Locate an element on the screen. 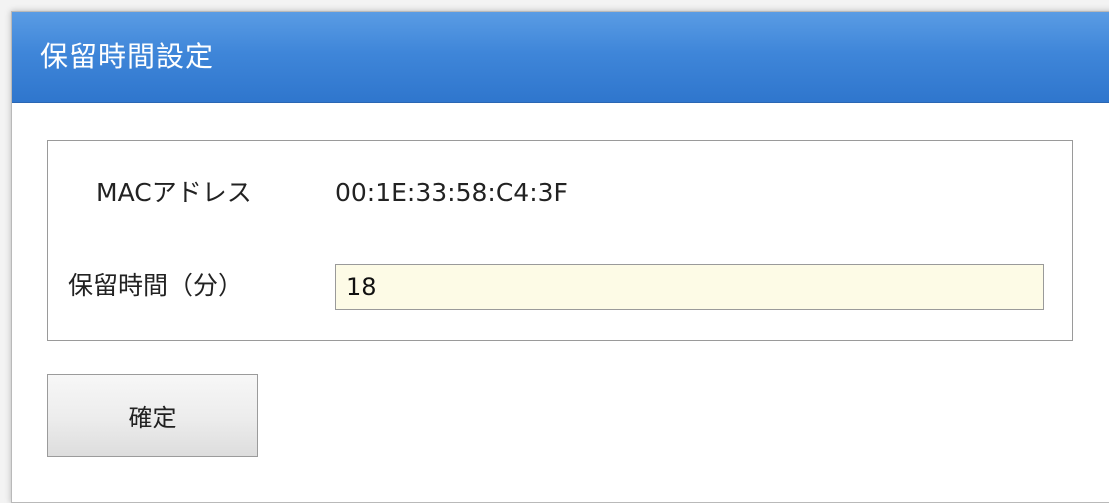 Image resolution: width=1109 pixels, height=503 pixels. mac-address-label: MACアドレス is located at coordinates (174, 192).